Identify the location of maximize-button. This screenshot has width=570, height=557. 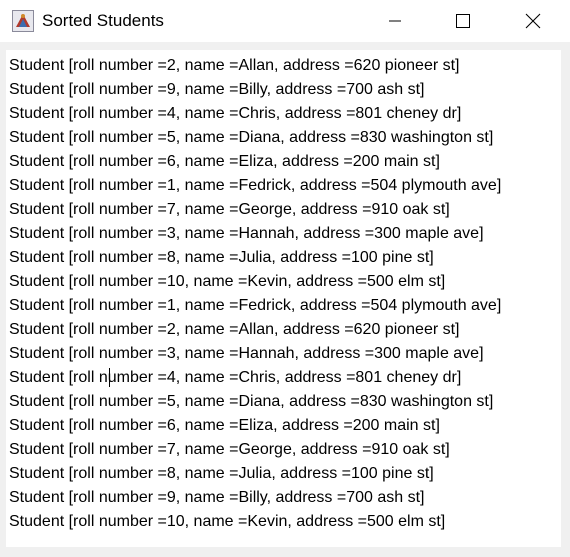
(463, 21).